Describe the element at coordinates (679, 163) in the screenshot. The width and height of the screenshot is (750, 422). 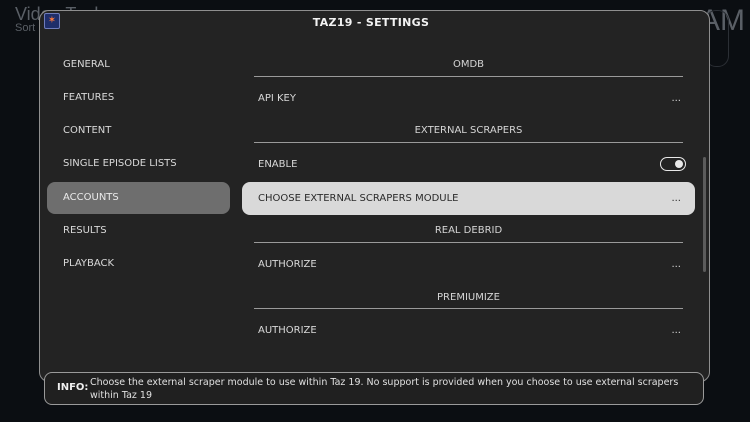
I see `toggle-knob` at that location.